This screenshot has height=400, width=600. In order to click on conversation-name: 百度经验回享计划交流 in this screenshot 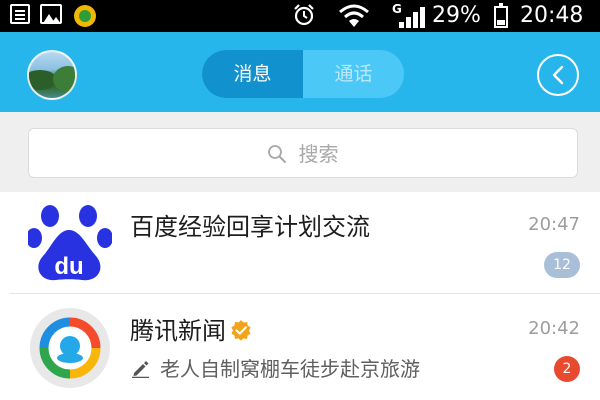, I will do `click(250, 227)`.